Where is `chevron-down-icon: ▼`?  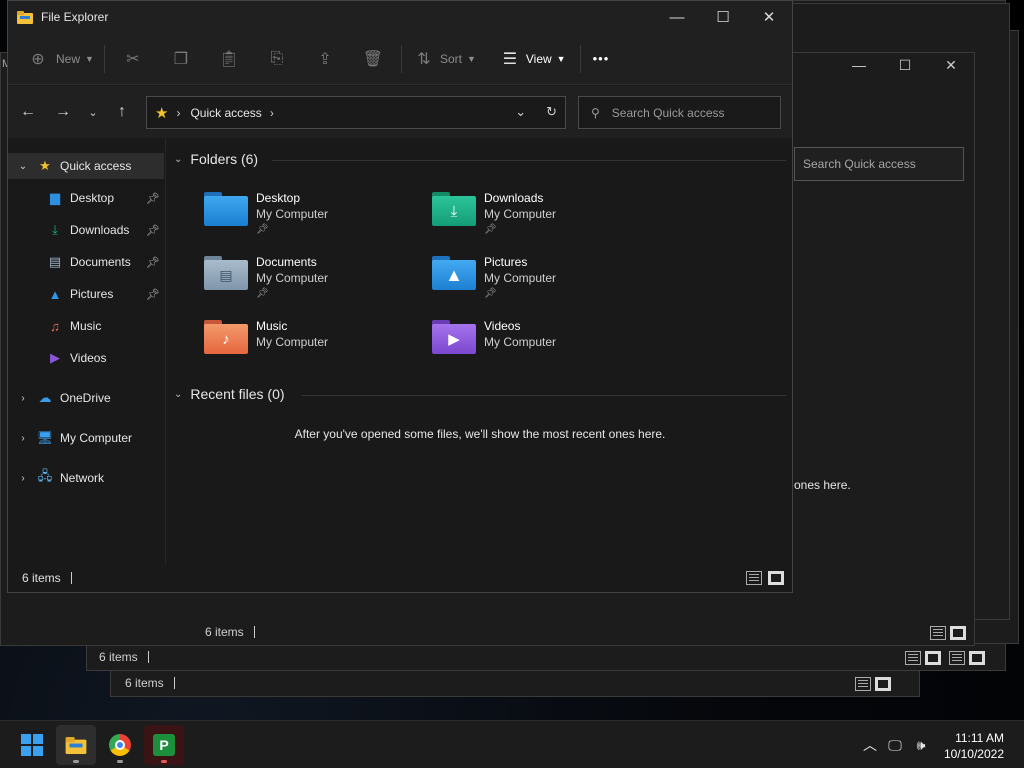 chevron-down-icon: ▼ is located at coordinates (471, 58).